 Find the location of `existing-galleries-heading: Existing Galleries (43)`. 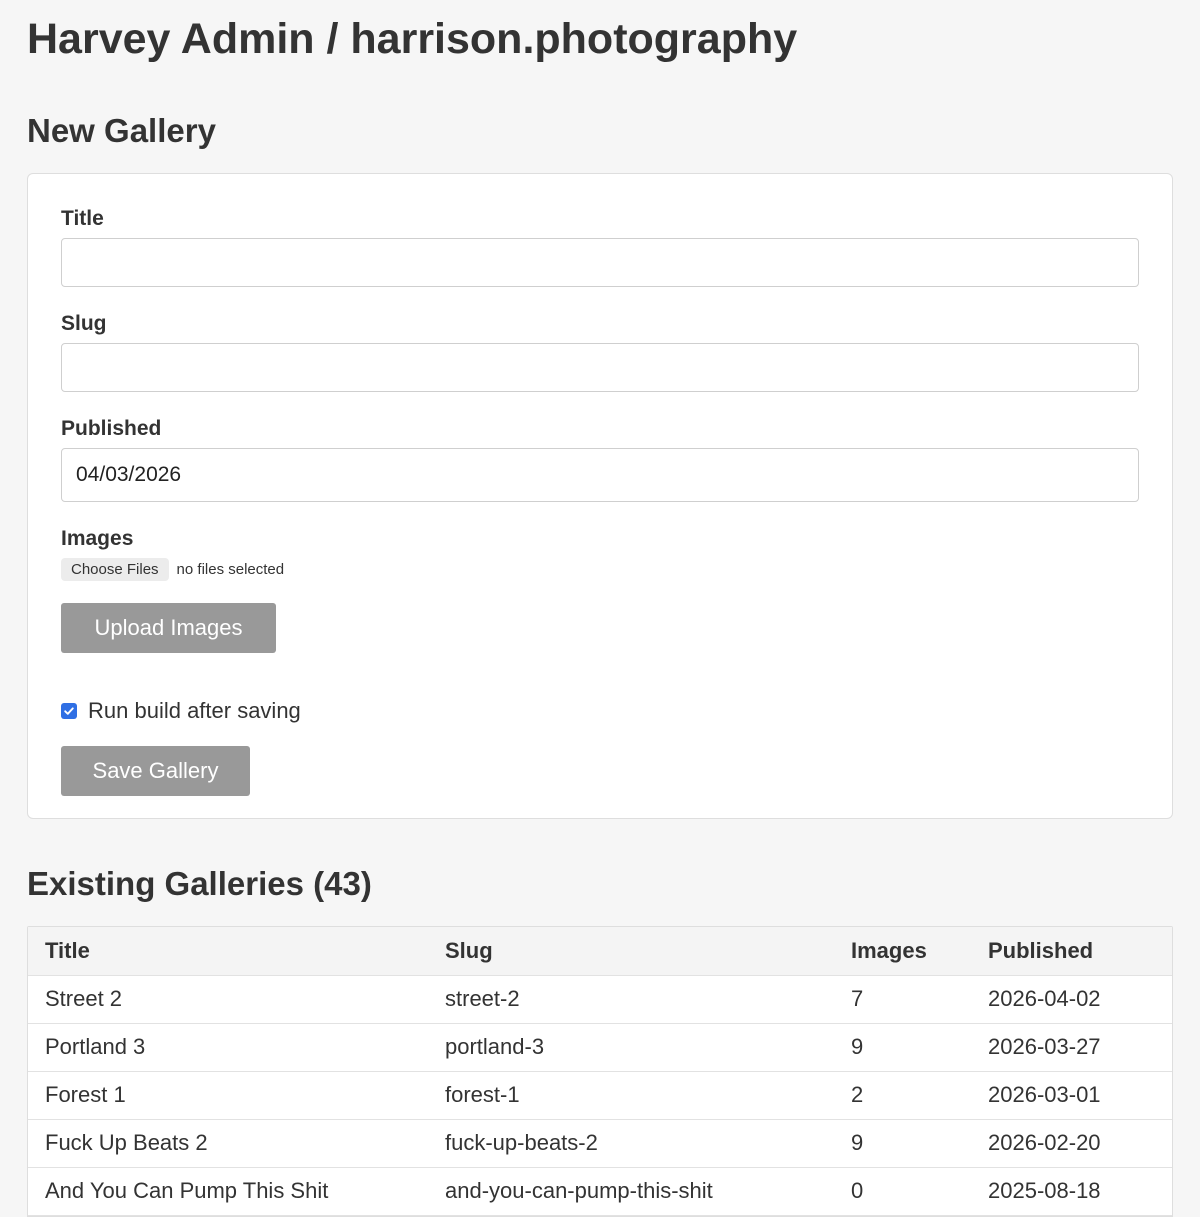

existing-galleries-heading: Existing Galleries (43) is located at coordinates (199, 883).